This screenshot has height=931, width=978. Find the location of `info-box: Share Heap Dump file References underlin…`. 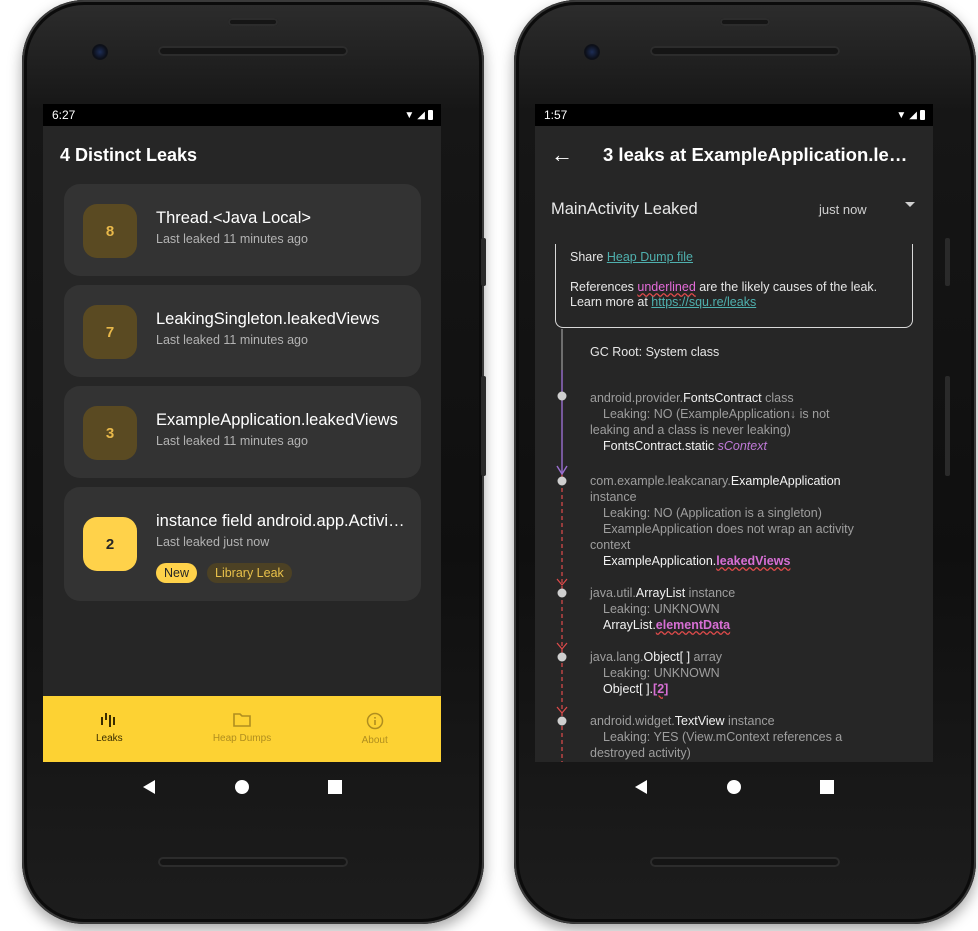

info-box: Share Heap Dump file References underlin… is located at coordinates (734, 286).